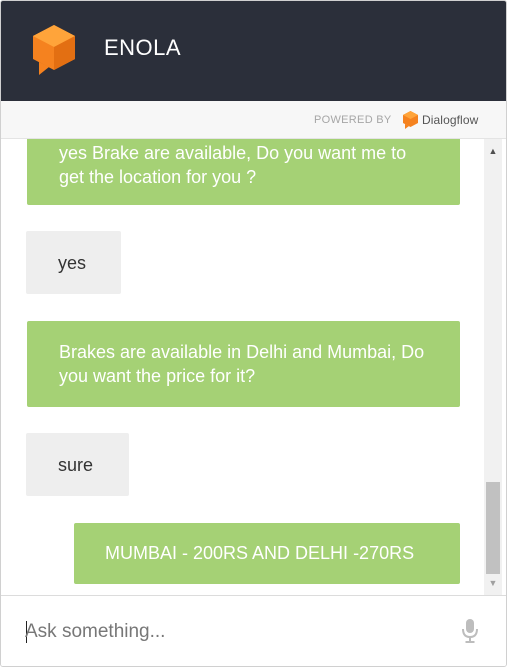 This screenshot has width=507, height=667. What do you see at coordinates (410, 120) in the screenshot?
I see `dialogflow-icon` at bounding box center [410, 120].